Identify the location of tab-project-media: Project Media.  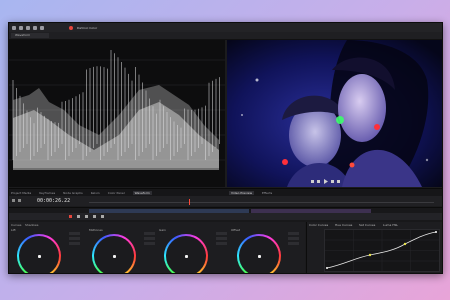
(21, 193).